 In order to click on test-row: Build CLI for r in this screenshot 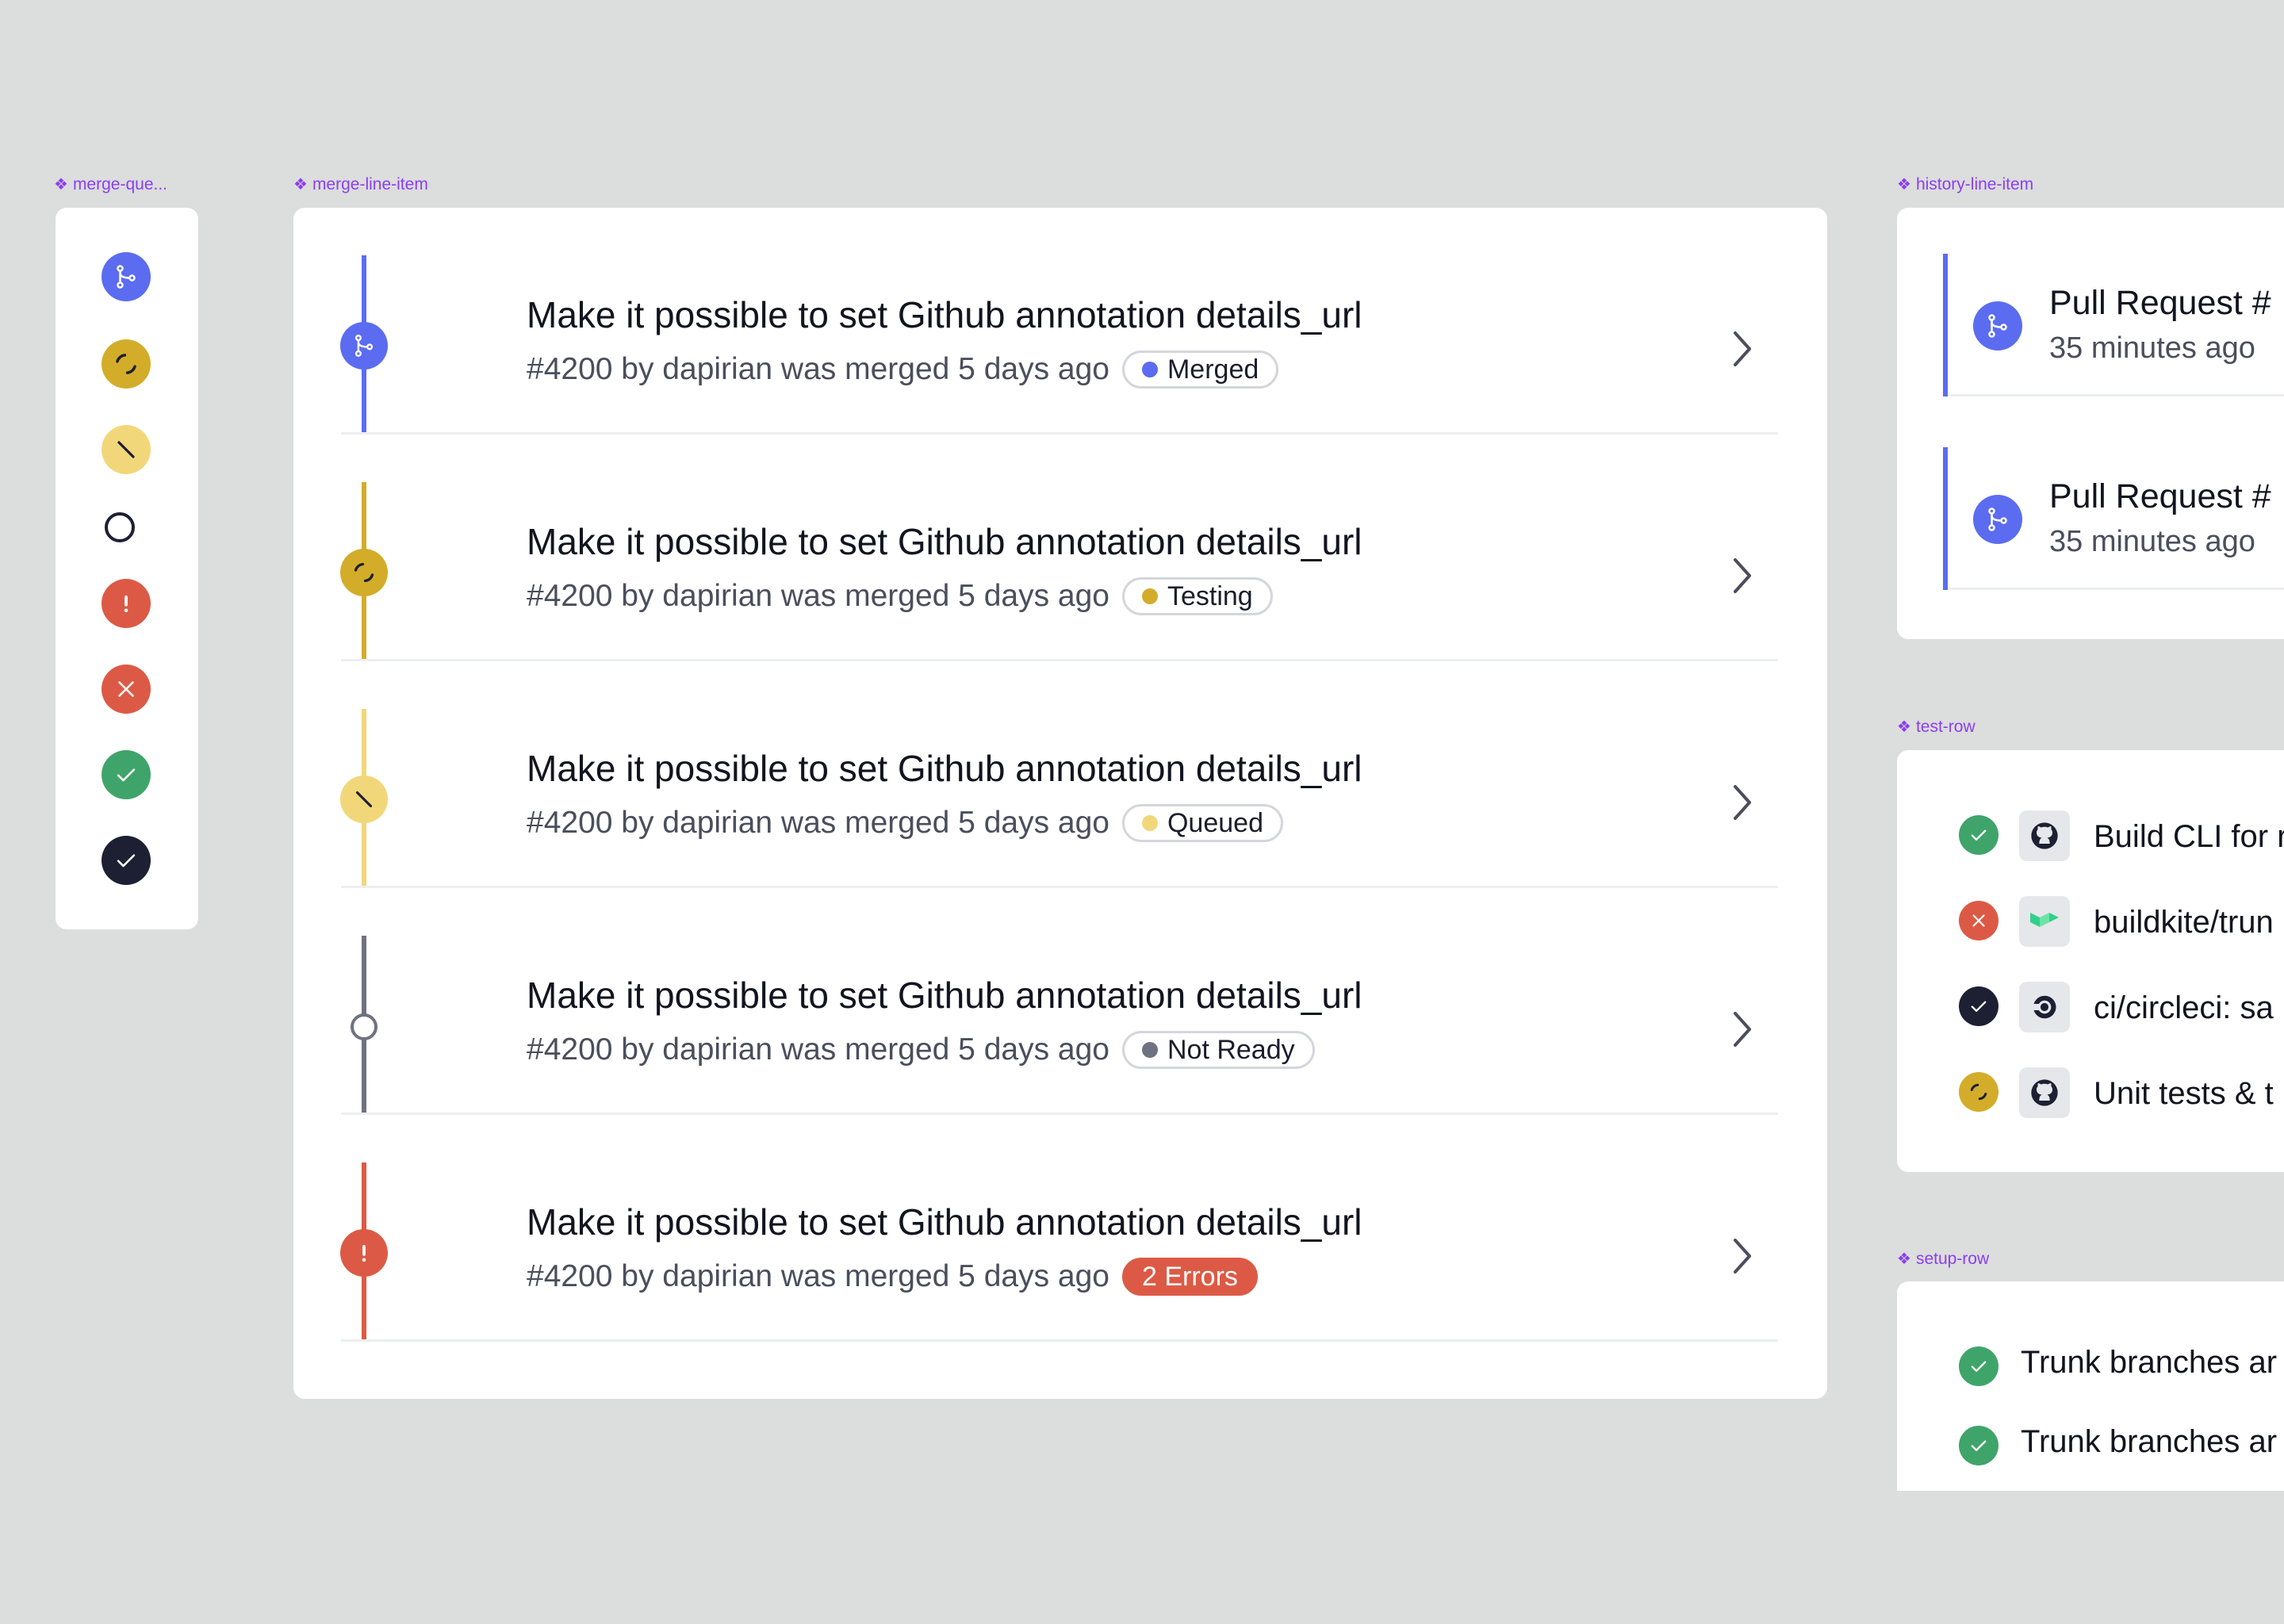, I will do `click(2121, 836)`.